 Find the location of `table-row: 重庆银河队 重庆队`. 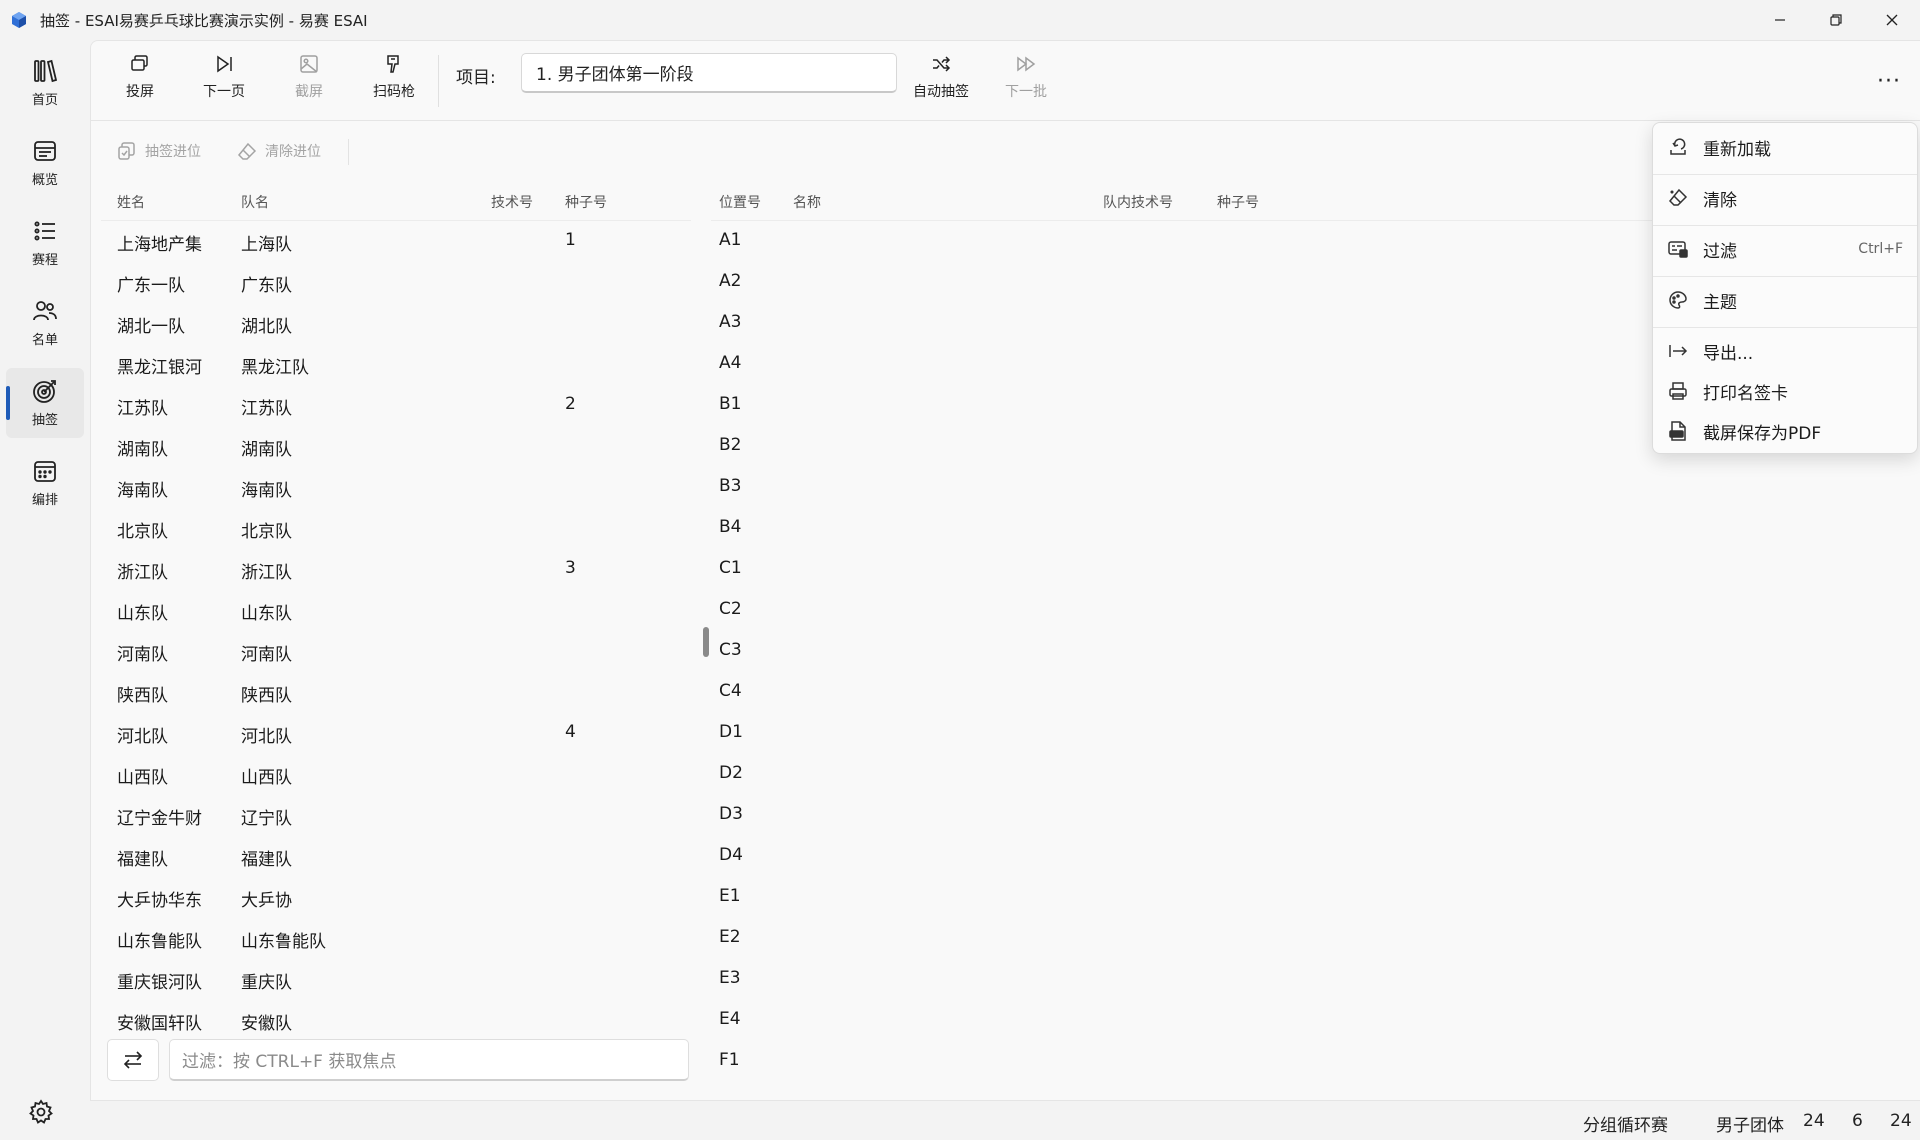

table-row: 重庆银河队 重庆队 is located at coordinates (396, 979).